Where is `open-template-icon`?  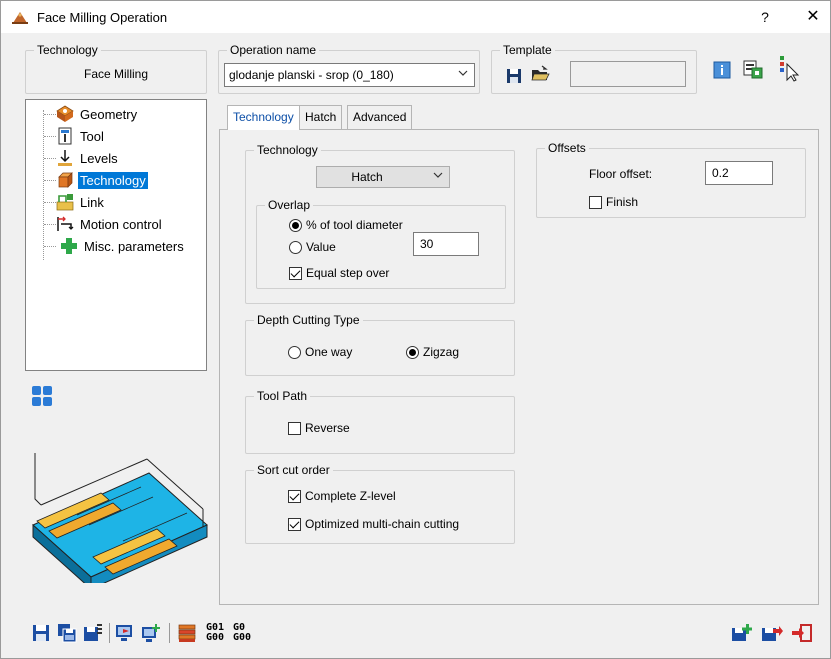
open-template-icon is located at coordinates (540, 74).